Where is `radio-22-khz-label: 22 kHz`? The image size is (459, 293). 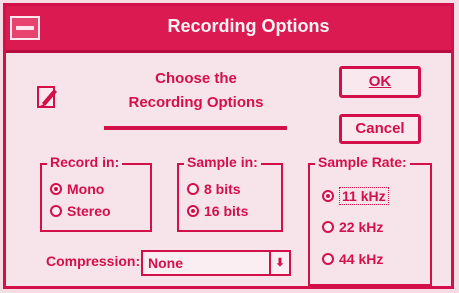
radio-22-khz-label: 22 kHz is located at coordinates (361, 227).